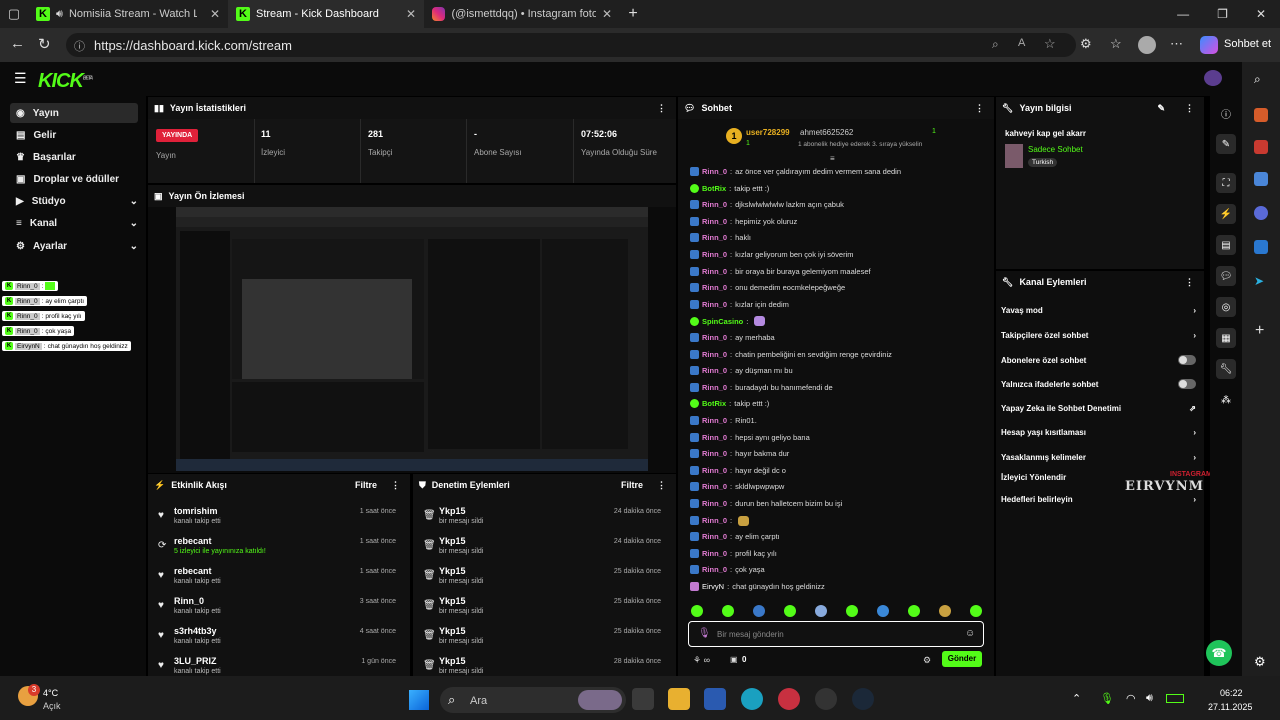  Describe the element at coordinates (826, 699) in the screenshot. I see `obs-icon` at that location.